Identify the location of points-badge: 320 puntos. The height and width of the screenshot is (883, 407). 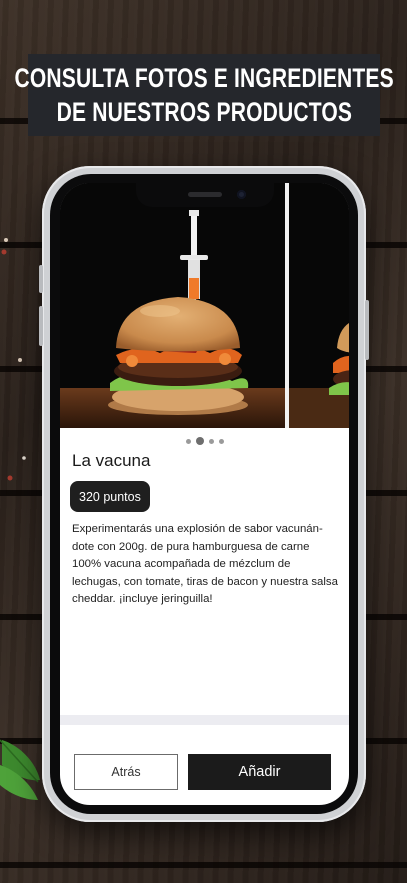
(110, 496).